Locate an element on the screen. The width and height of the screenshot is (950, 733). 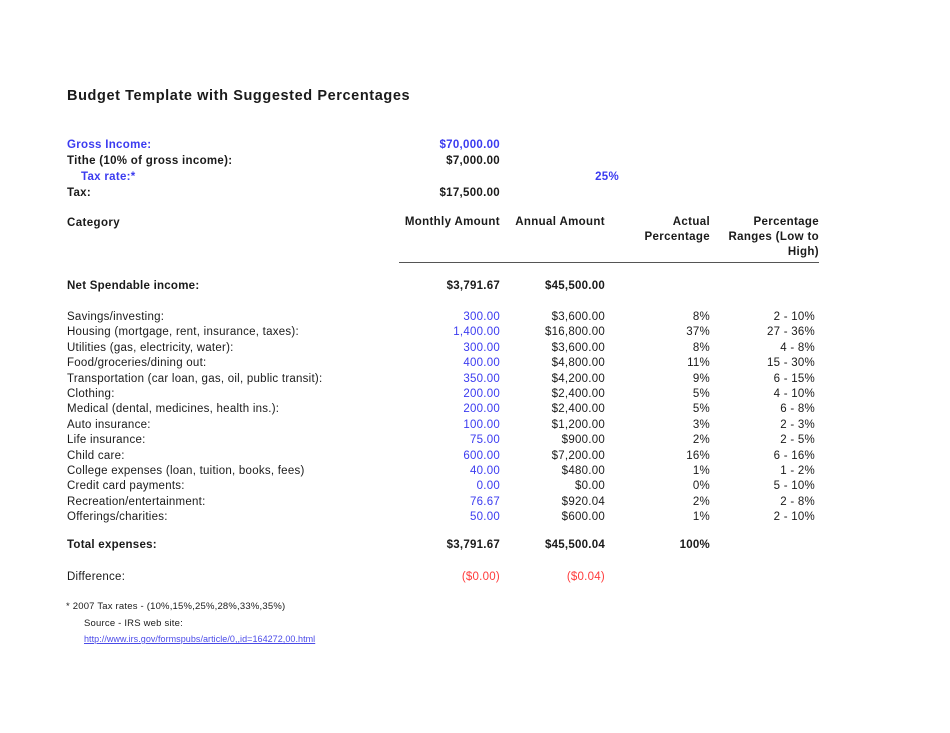
expense-monthly-amount: 350.00 is located at coordinates (450, 379).